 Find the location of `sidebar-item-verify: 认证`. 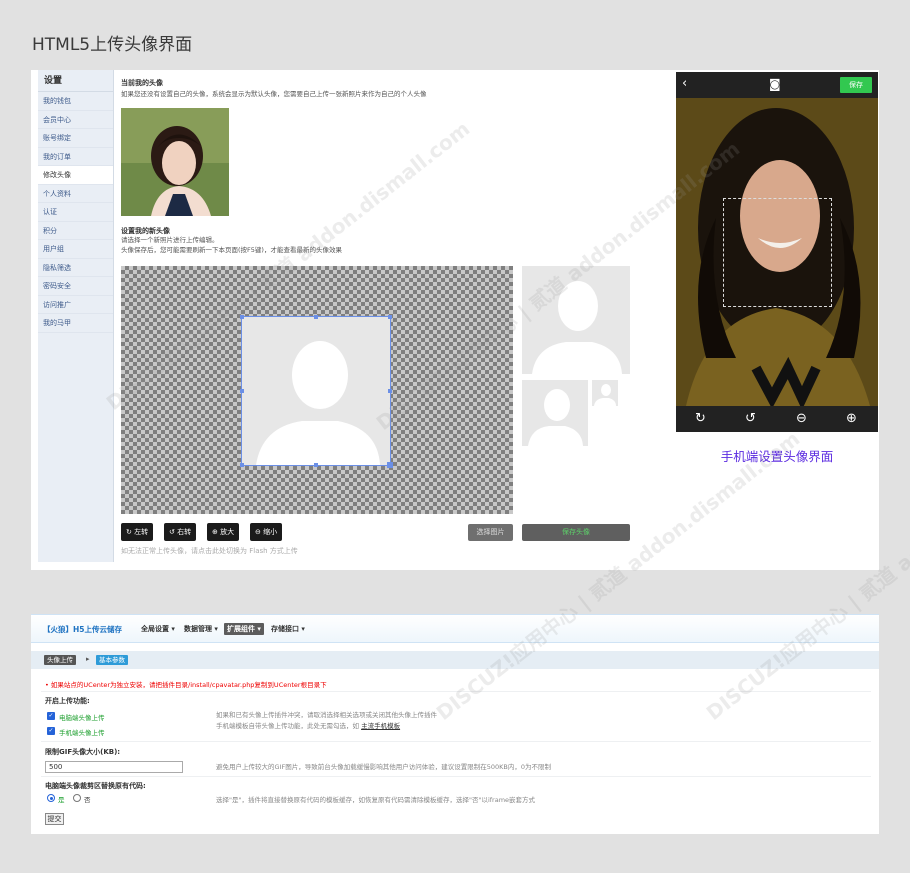

sidebar-item-verify: 认证 is located at coordinates (75, 212).